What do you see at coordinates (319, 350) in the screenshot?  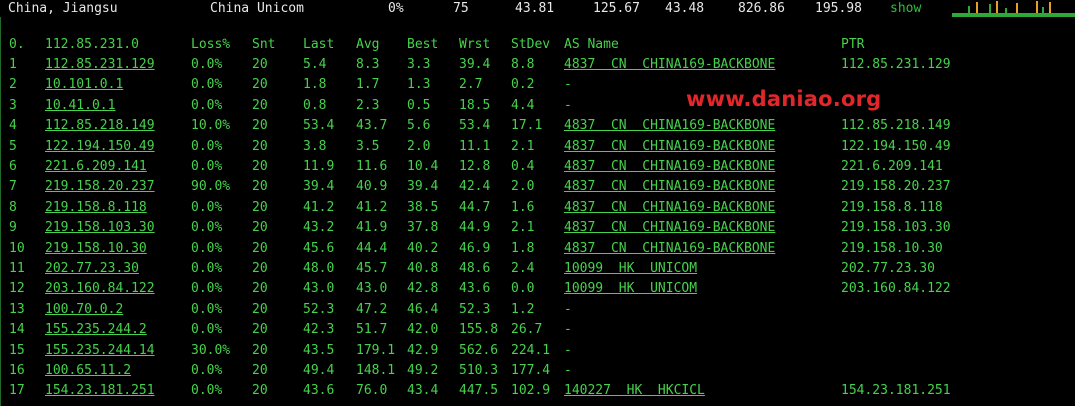 I see `hop-last: 43.5` at bounding box center [319, 350].